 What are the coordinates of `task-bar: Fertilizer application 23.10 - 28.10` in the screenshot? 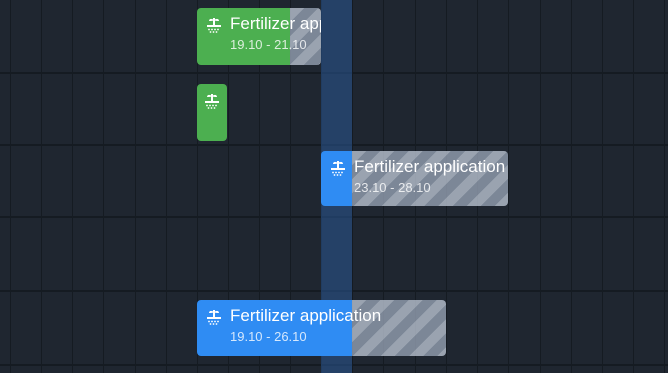 It's located at (414, 178).